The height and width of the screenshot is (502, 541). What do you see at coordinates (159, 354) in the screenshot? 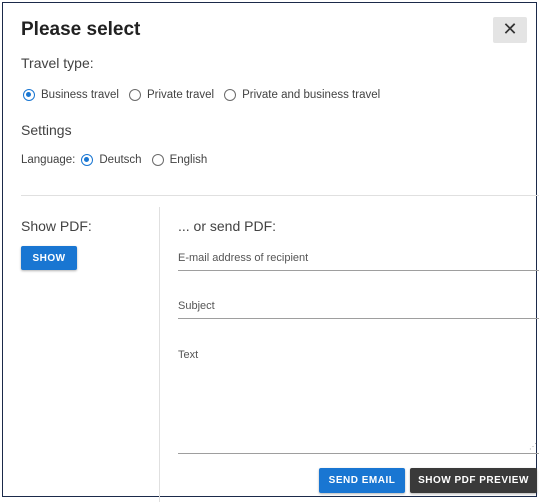
I see `column-divider` at bounding box center [159, 354].